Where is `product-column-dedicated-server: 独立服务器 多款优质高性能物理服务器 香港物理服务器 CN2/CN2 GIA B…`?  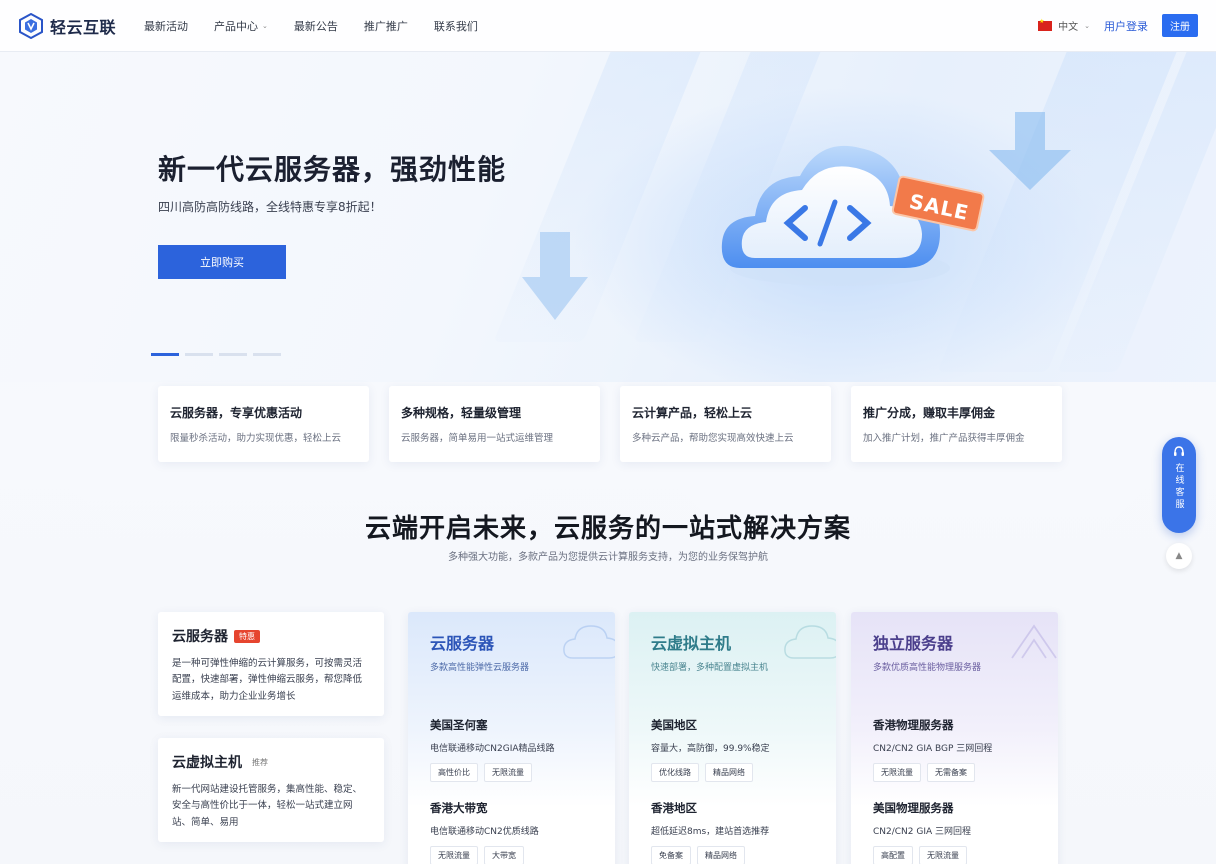 product-column-dedicated-server: 独立服务器 多款优质高性能物理服务器 香港物理服务器 CN2/CN2 GIA B… is located at coordinates (954, 738).